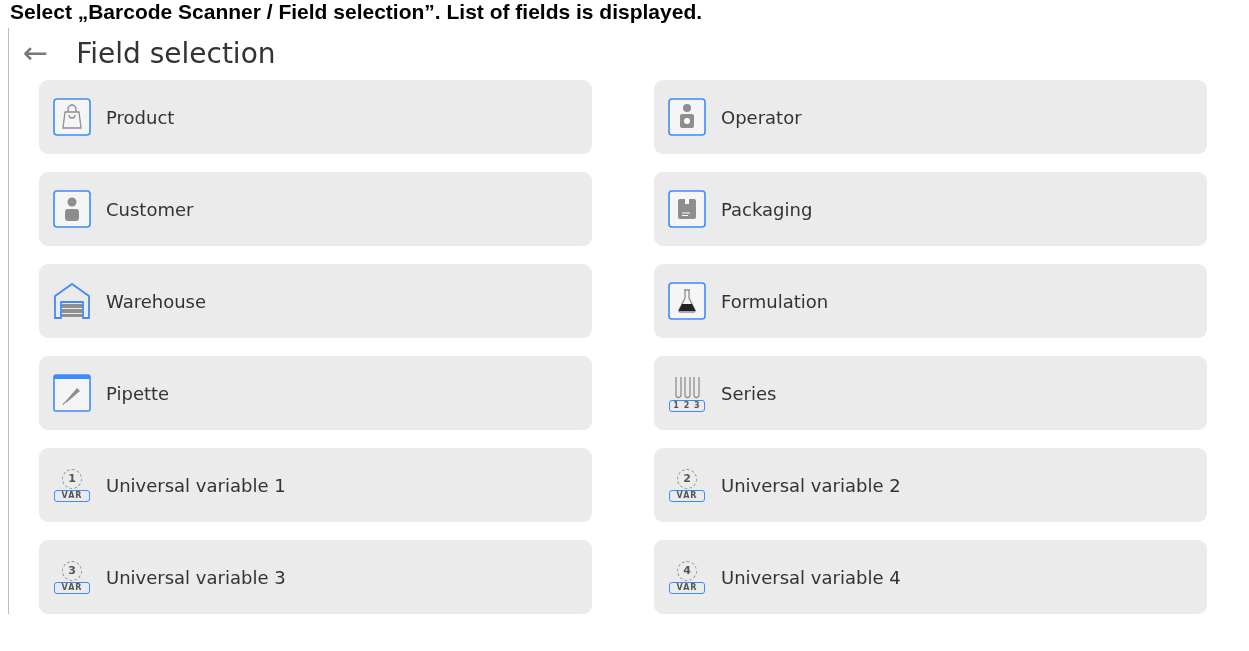 The height and width of the screenshot is (651, 1249). I want to click on field-option: 3 VAR Universal variable 3, so click(315, 577).